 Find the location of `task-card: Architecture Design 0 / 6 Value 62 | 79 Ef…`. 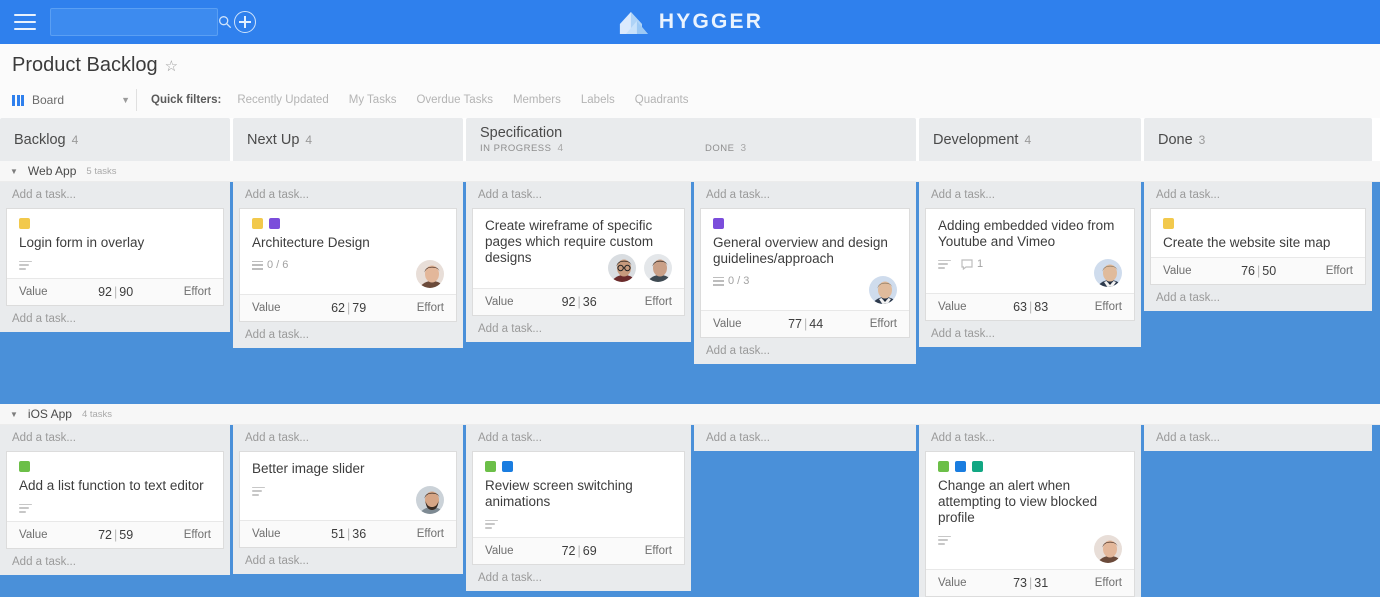

task-card: Architecture Design 0 / 6 Value 62 | 79 Ef… is located at coordinates (348, 265).